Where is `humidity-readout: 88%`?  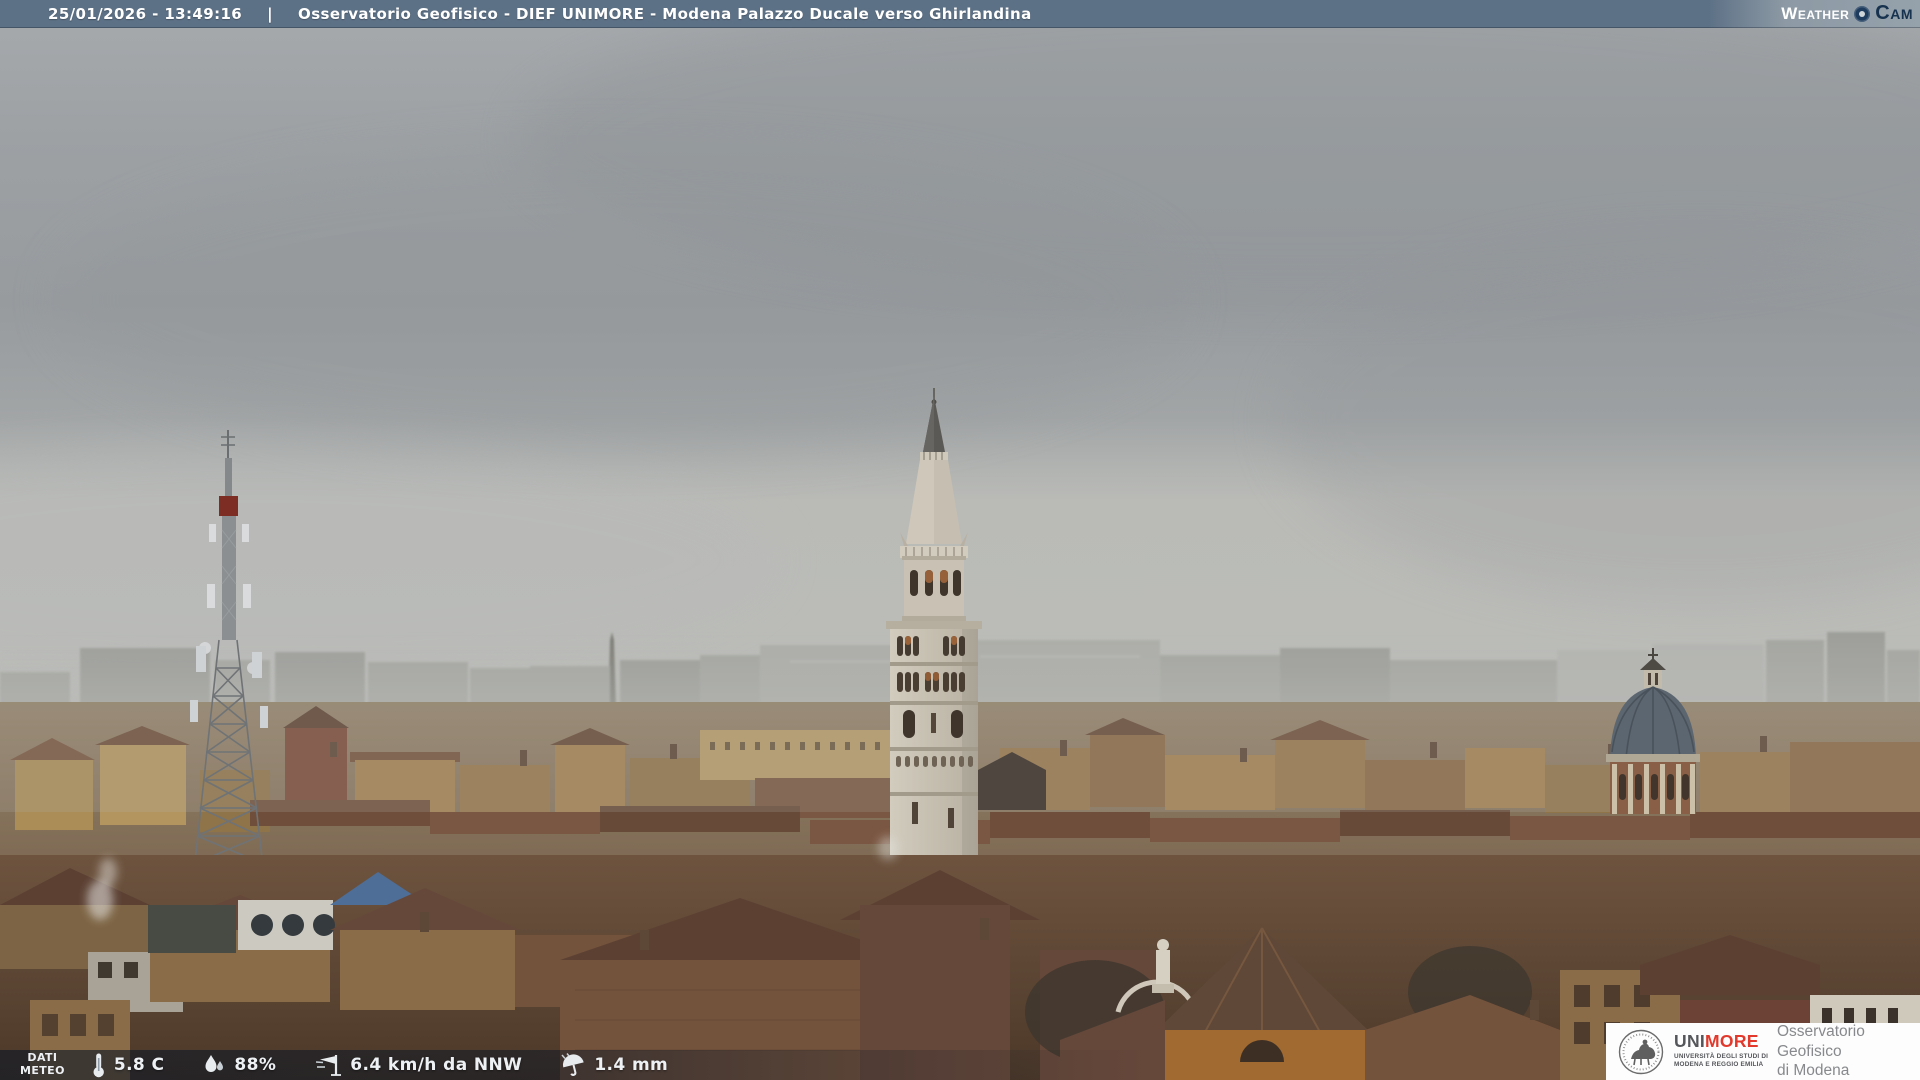 humidity-readout: 88% is located at coordinates (239, 1065).